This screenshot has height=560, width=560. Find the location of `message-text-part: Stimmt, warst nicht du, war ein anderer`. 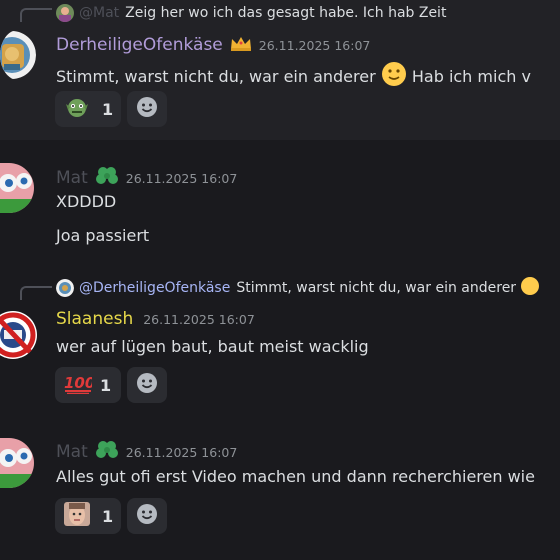

message-text-part: Stimmt, warst nicht du, war ein anderer is located at coordinates (216, 76).